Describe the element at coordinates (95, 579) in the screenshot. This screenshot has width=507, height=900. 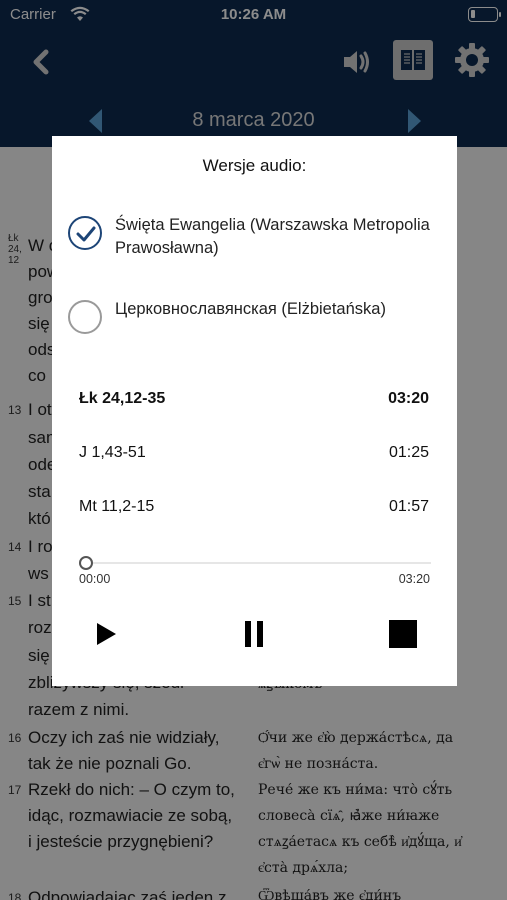
I see `elapsed-time: 00:00` at that location.